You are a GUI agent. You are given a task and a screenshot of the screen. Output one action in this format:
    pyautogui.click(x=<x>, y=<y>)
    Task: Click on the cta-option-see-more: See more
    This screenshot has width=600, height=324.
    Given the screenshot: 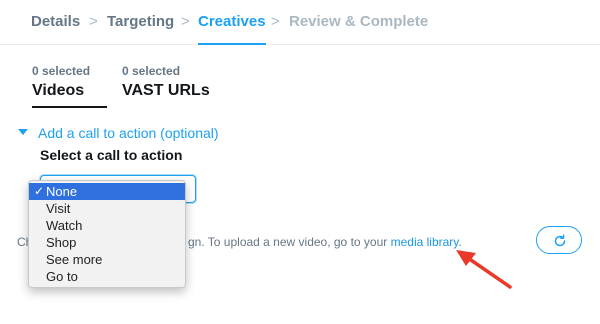 What is the action you would take?
    pyautogui.click(x=107, y=259)
    